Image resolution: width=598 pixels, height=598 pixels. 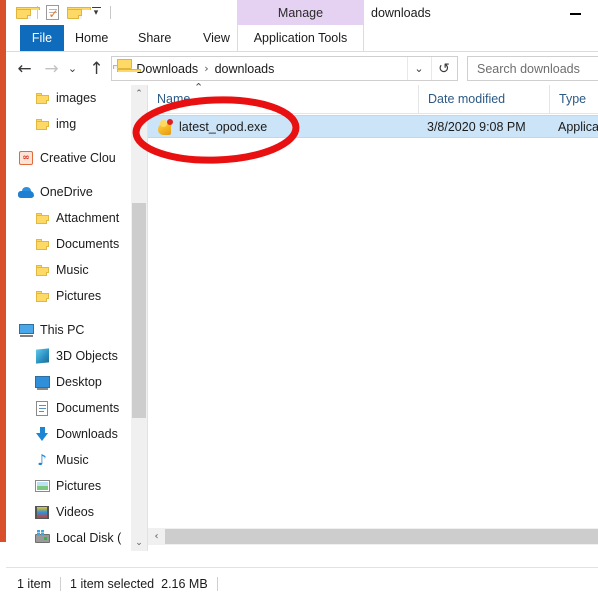 I want to click on nav-item-label: Attachment, so click(x=88, y=218).